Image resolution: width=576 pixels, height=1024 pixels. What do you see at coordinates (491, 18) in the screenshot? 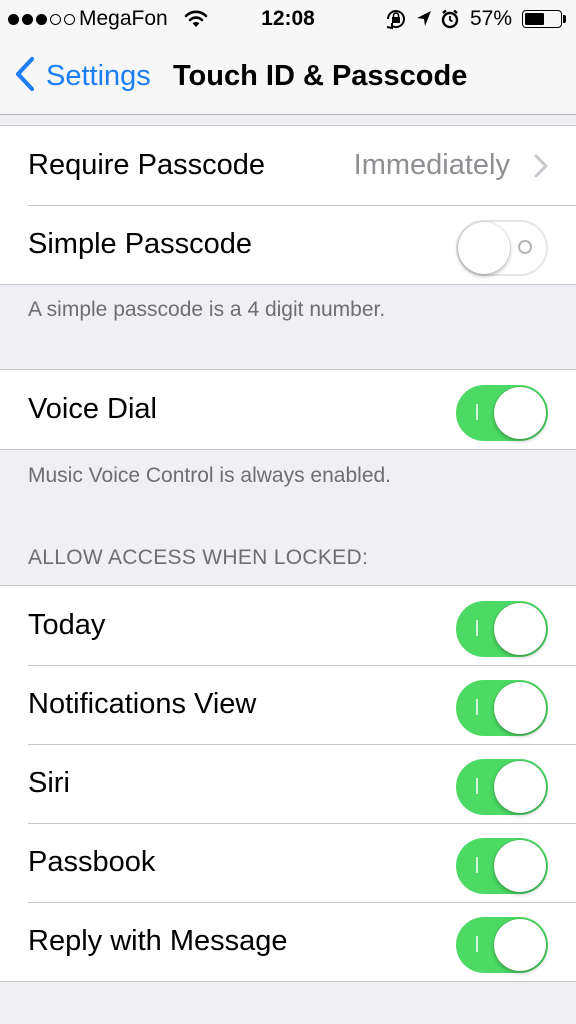
I see `battery-percentage: 57%` at bounding box center [491, 18].